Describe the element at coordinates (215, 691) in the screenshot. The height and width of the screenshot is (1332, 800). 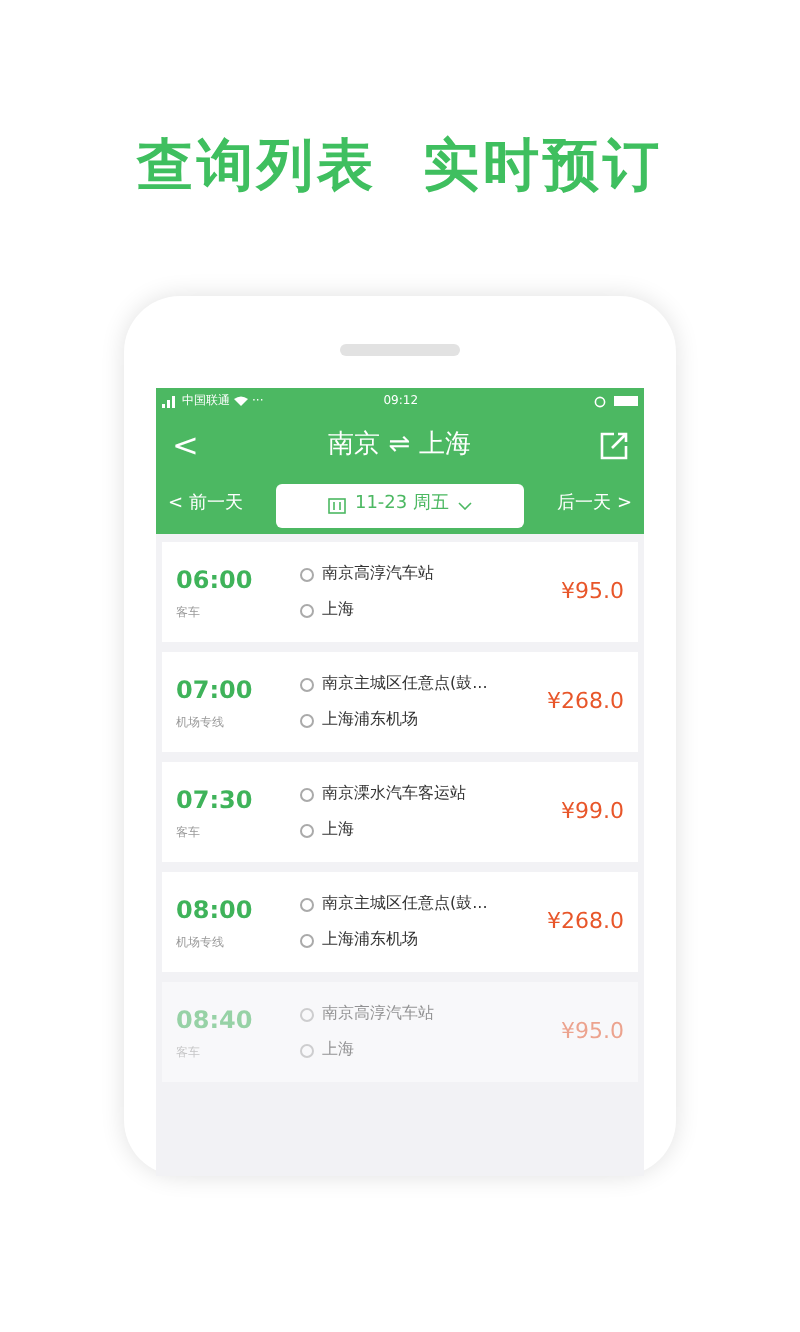
I see `departure-time: 07:00` at that location.